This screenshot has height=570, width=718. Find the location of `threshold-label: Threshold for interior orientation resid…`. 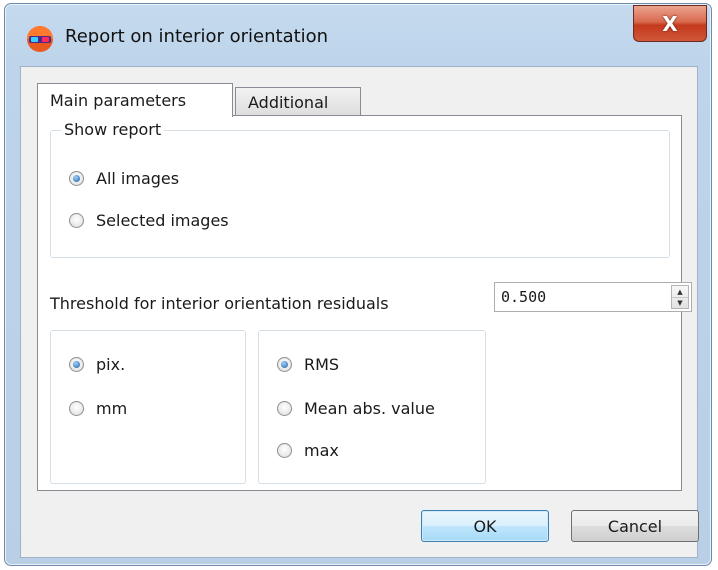

threshold-label: Threshold for interior orientation resid… is located at coordinates (219, 303).